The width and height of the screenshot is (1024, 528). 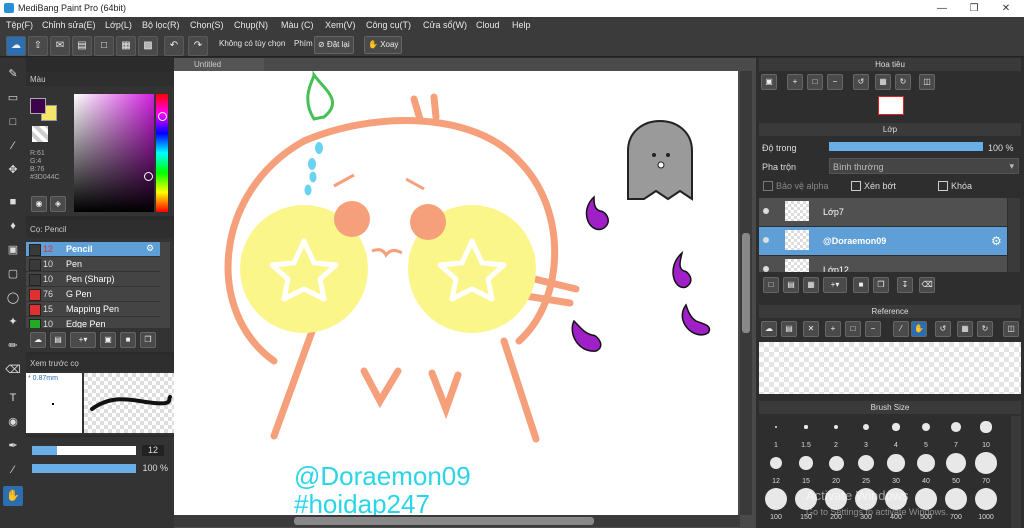 I want to click on line-tool-icon: ∕, so click(x=13, y=146).